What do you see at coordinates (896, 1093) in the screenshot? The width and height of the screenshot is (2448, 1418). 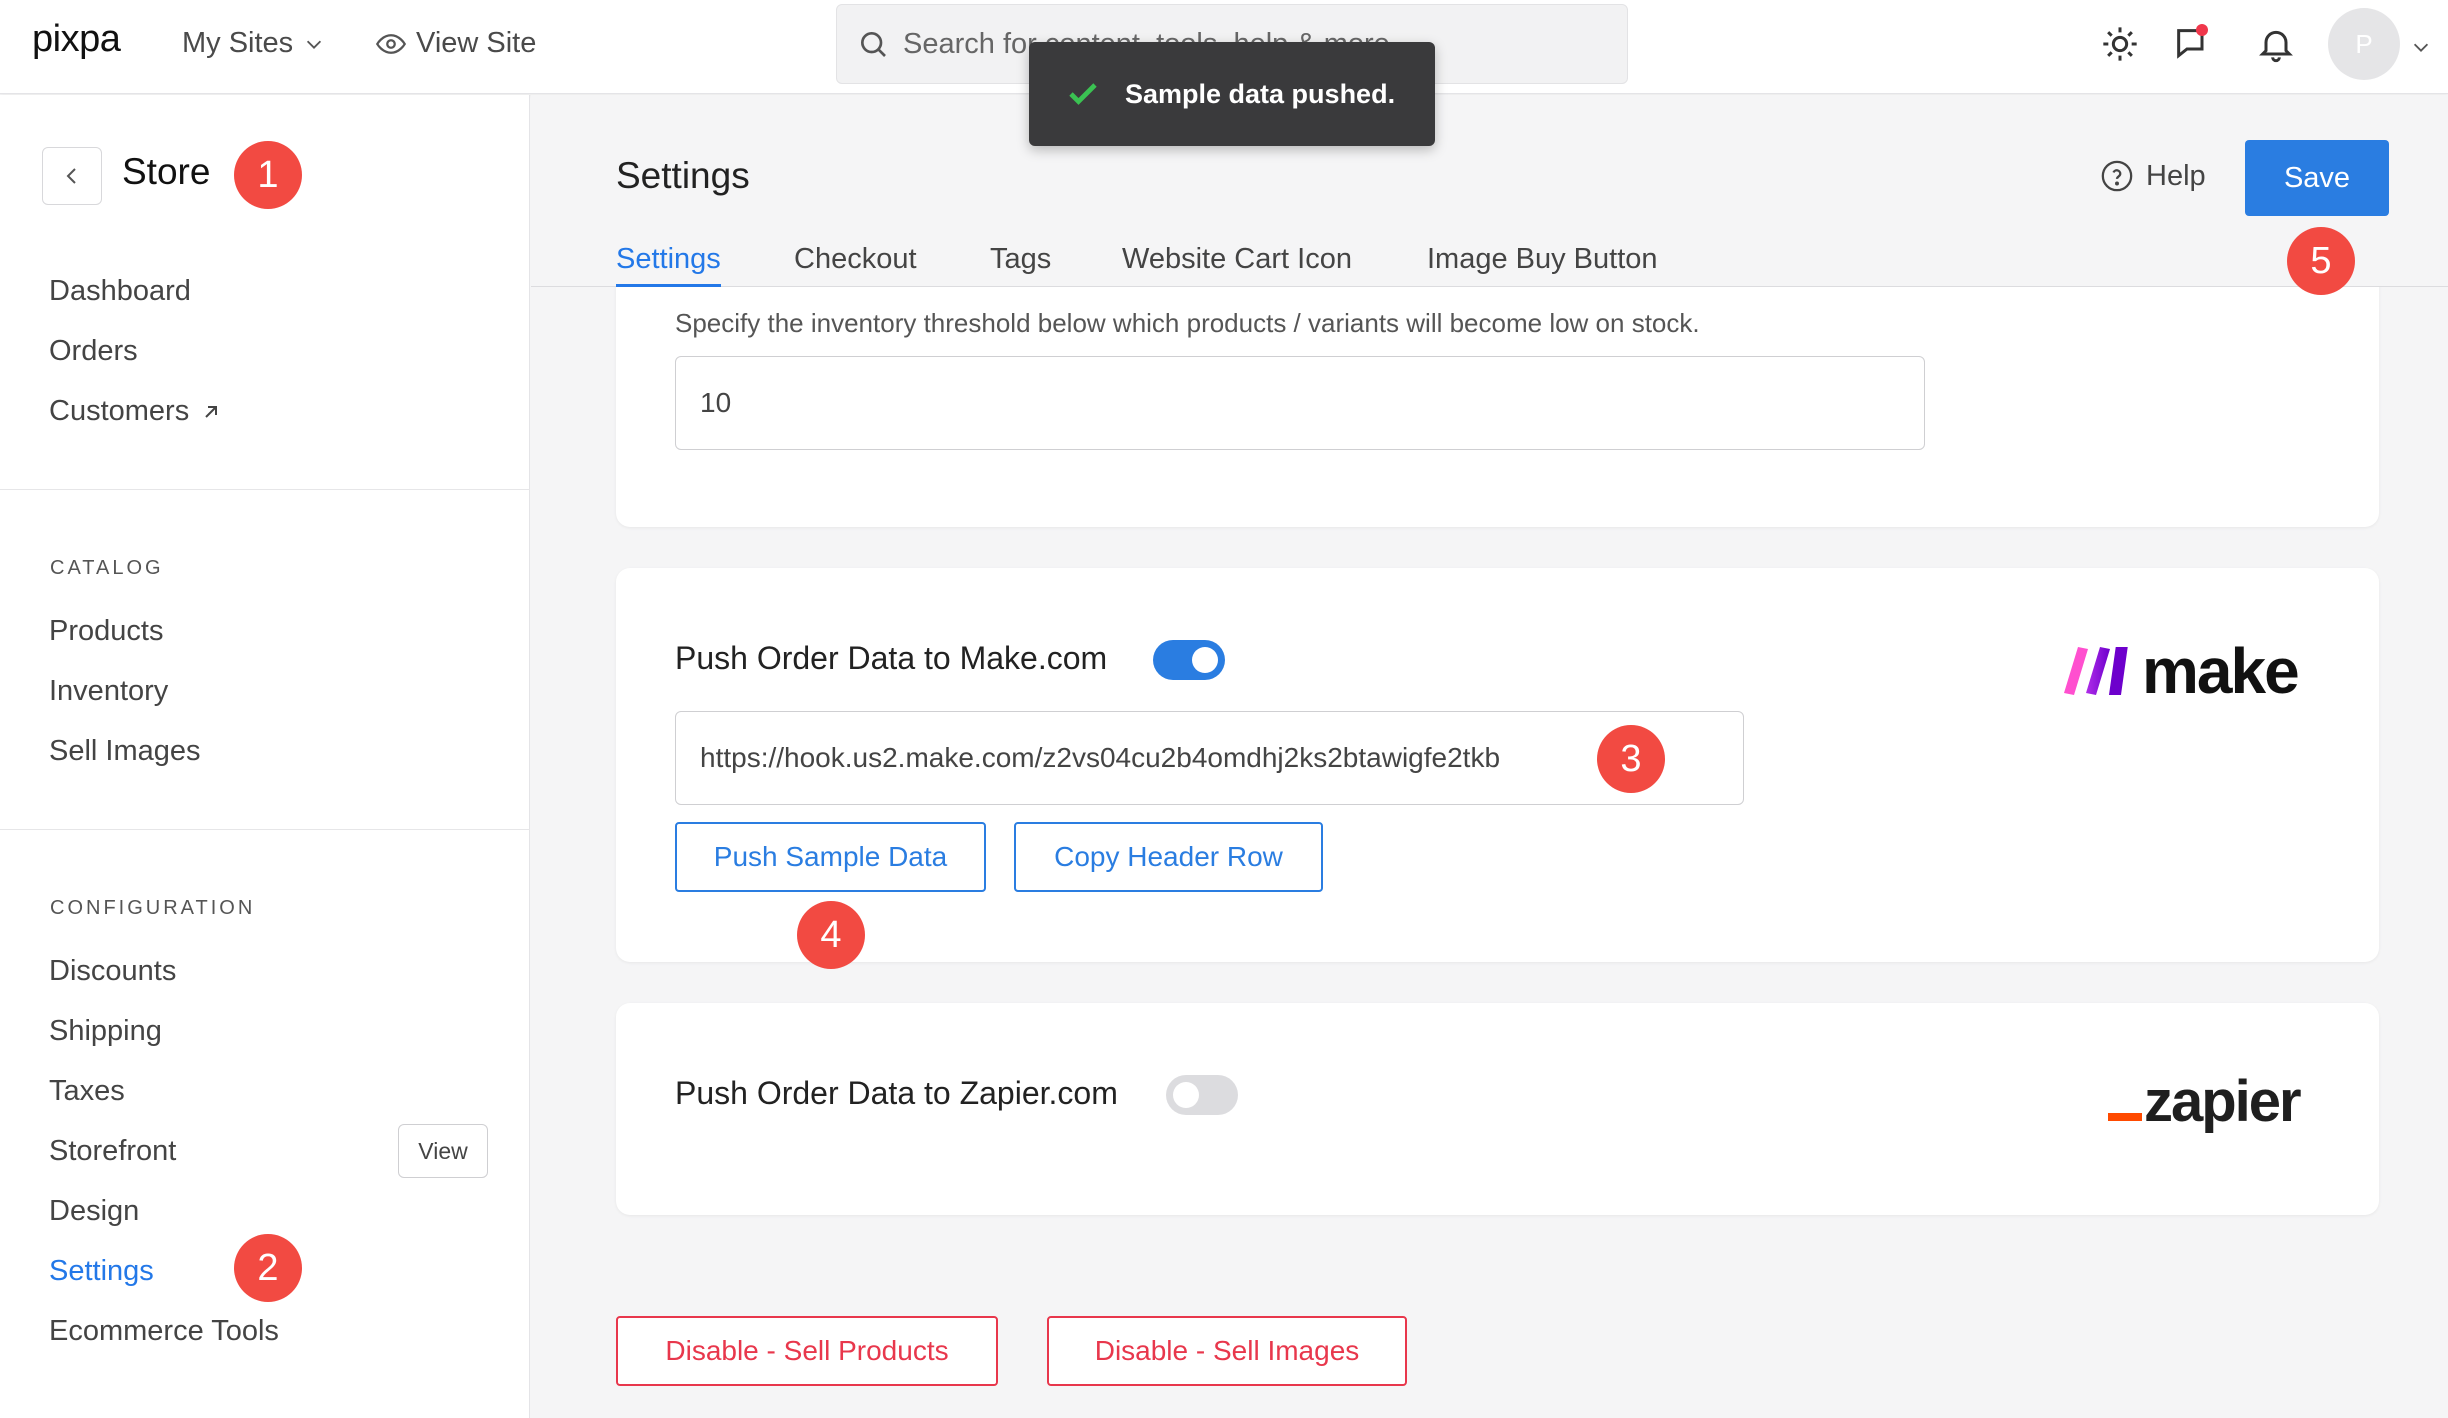 I see `zapier-card-title: Push Order Data to Zapier.com` at bounding box center [896, 1093].